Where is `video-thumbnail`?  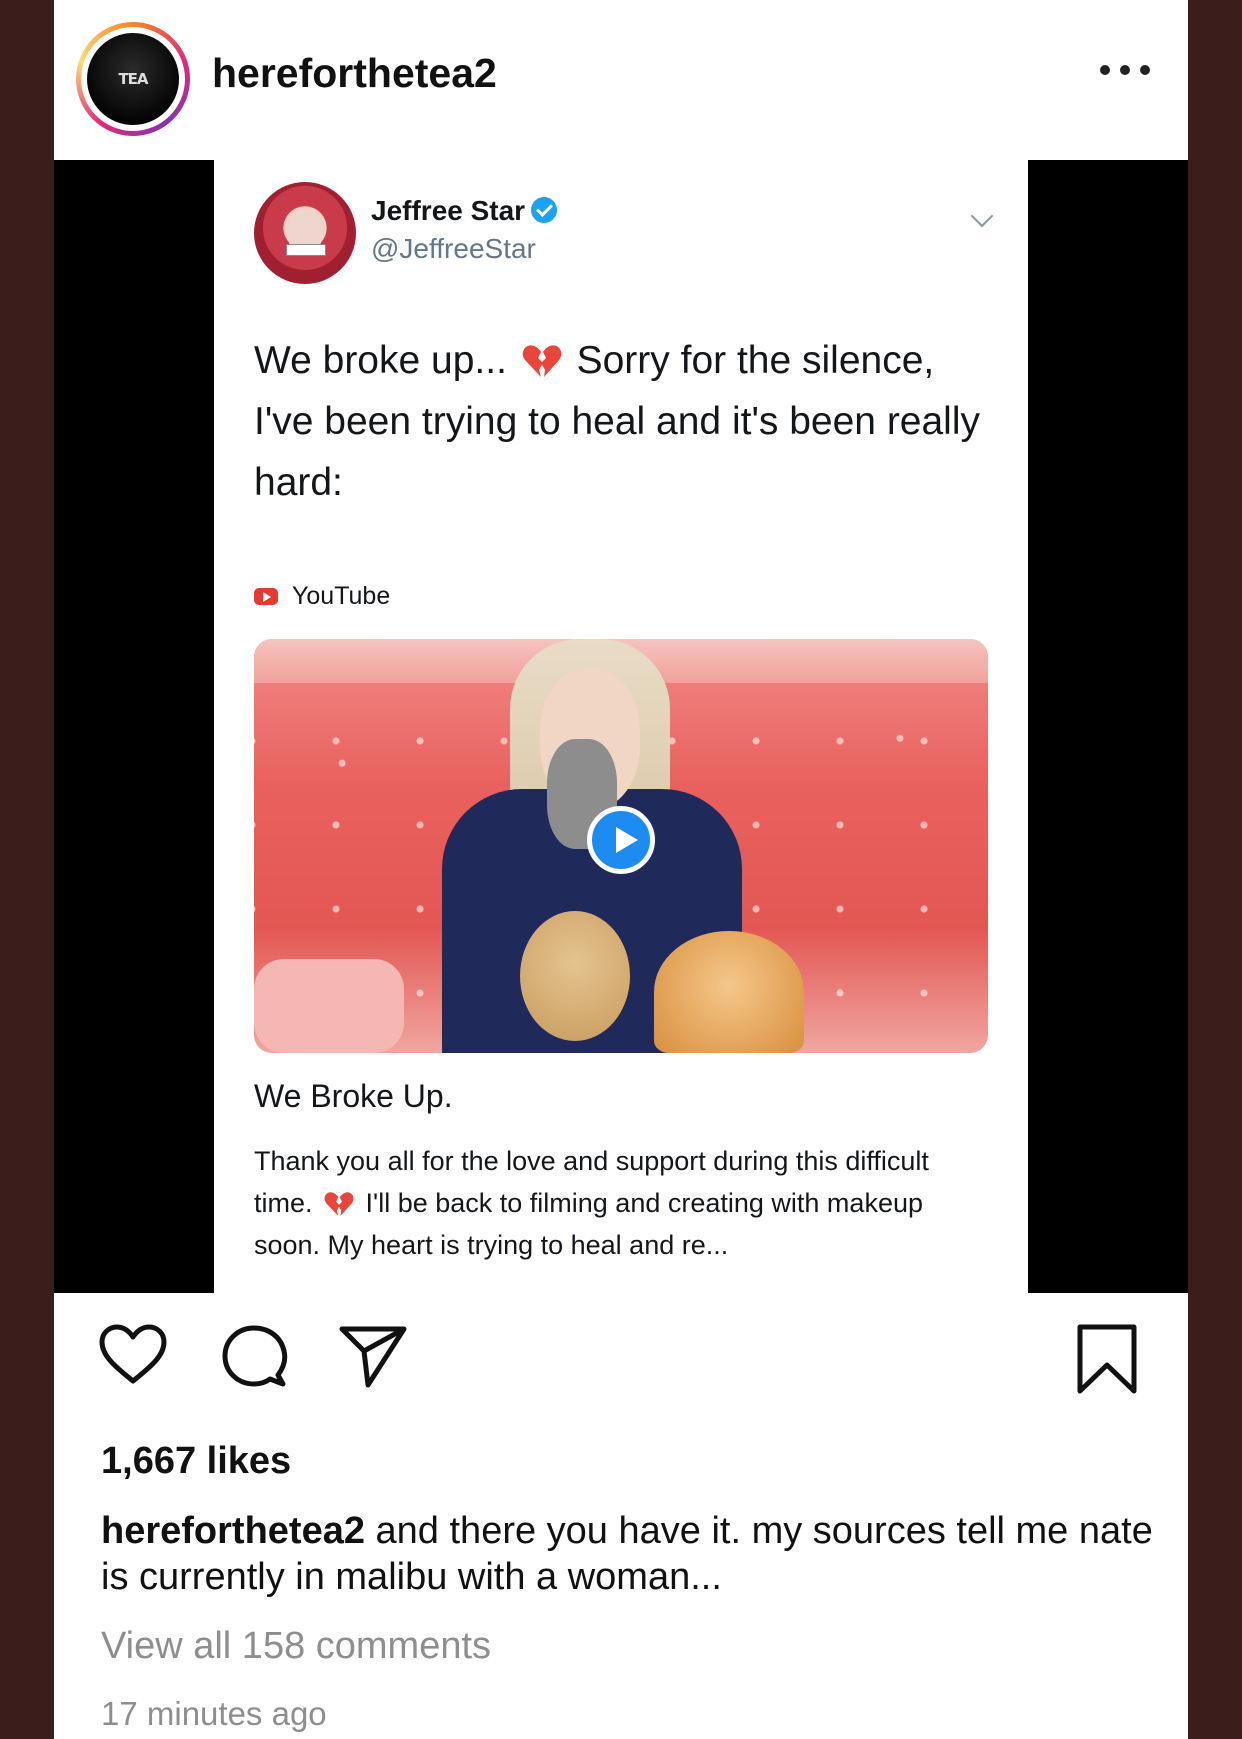
video-thumbnail is located at coordinates (621, 846).